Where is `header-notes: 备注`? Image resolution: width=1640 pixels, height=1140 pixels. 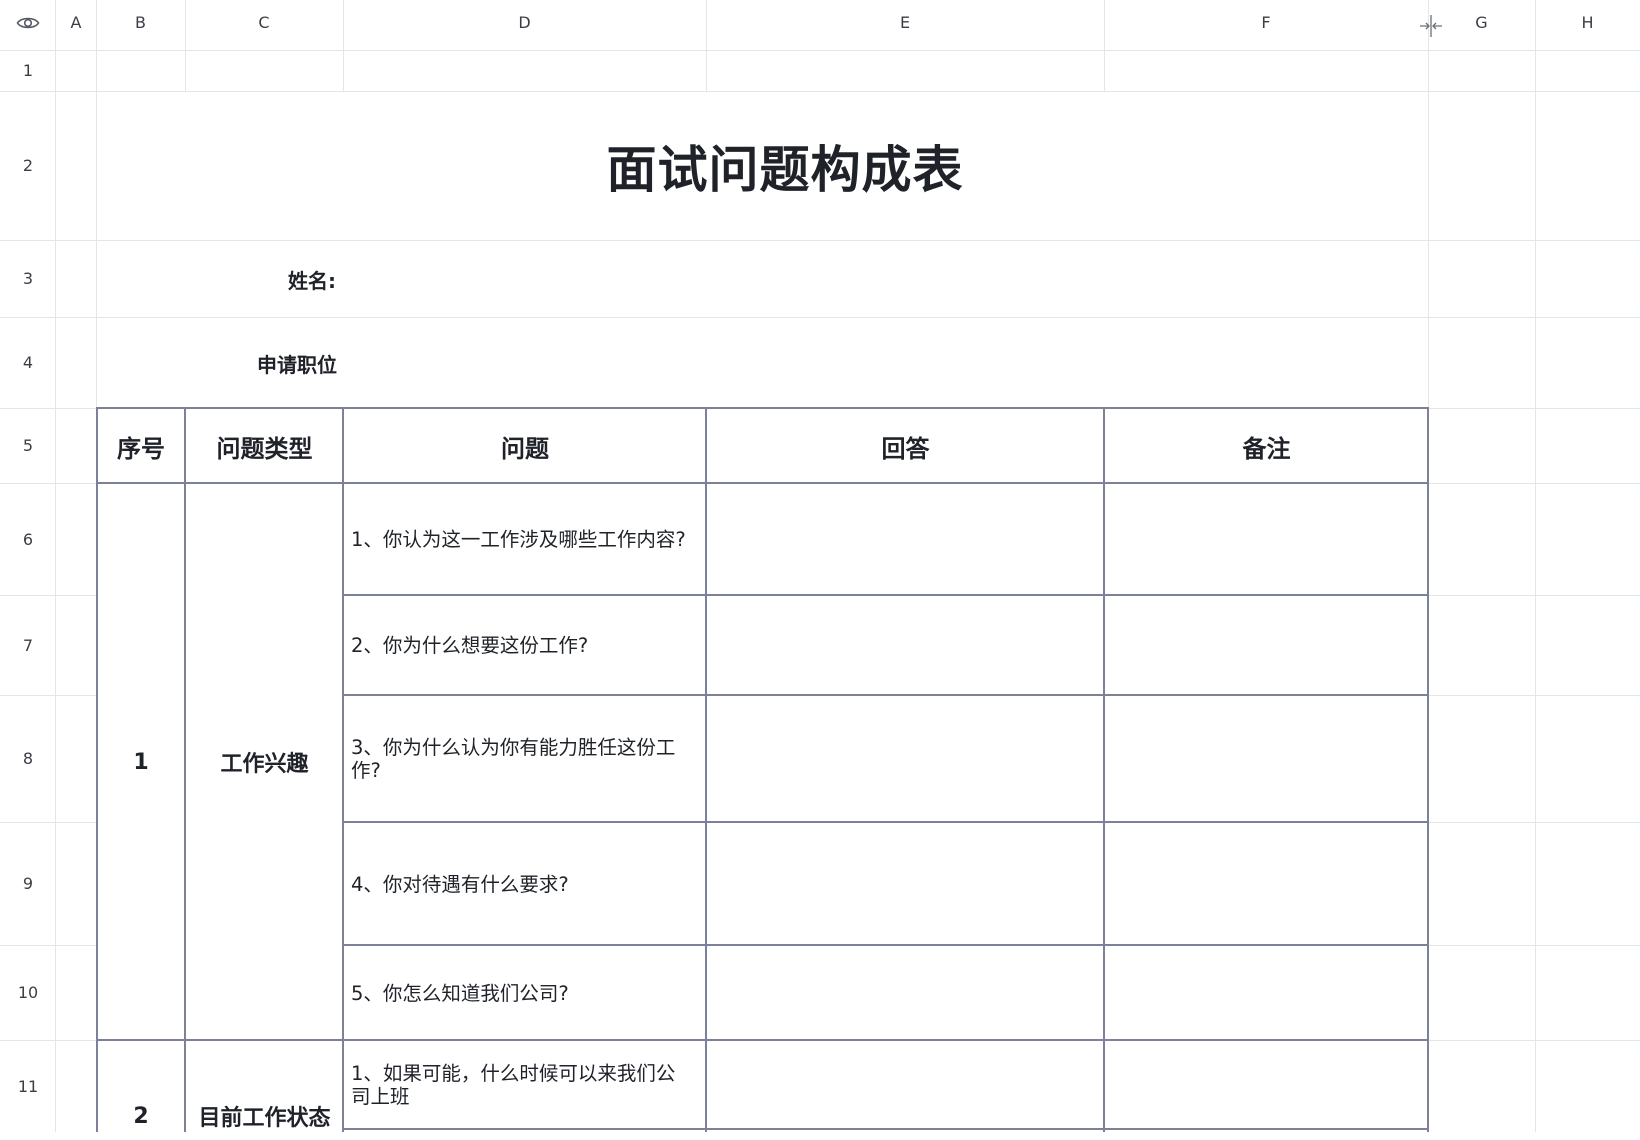
header-notes: 备注 is located at coordinates (1266, 448).